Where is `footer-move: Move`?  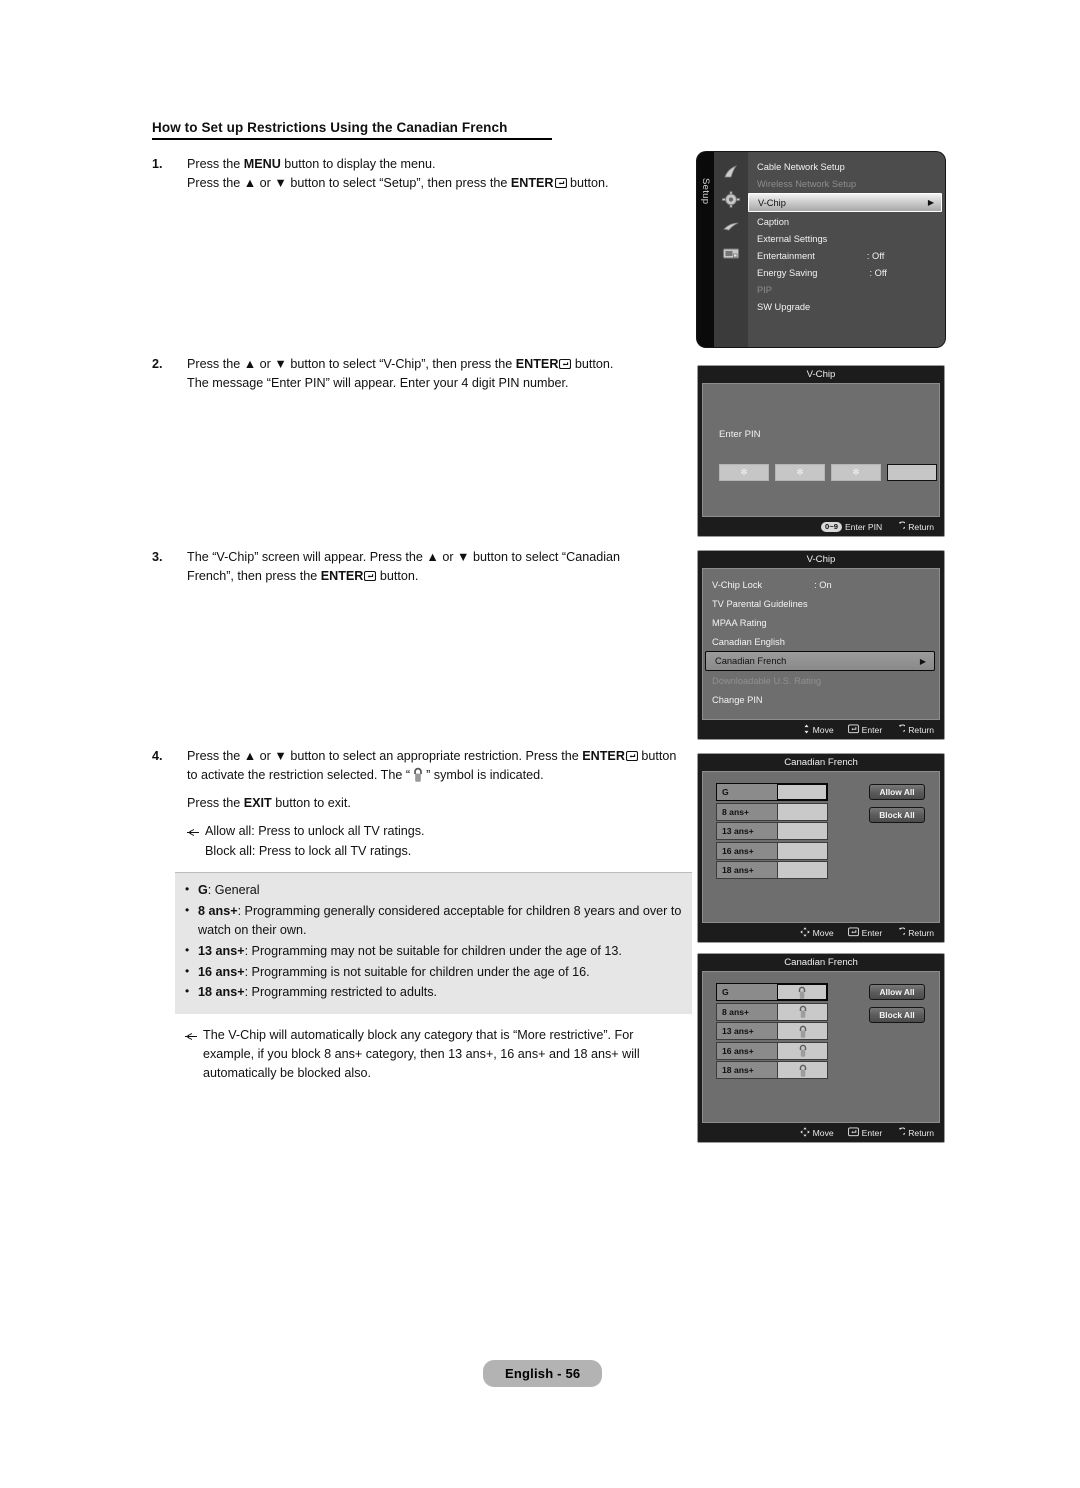
footer-move: Move is located at coordinates (816, 932).